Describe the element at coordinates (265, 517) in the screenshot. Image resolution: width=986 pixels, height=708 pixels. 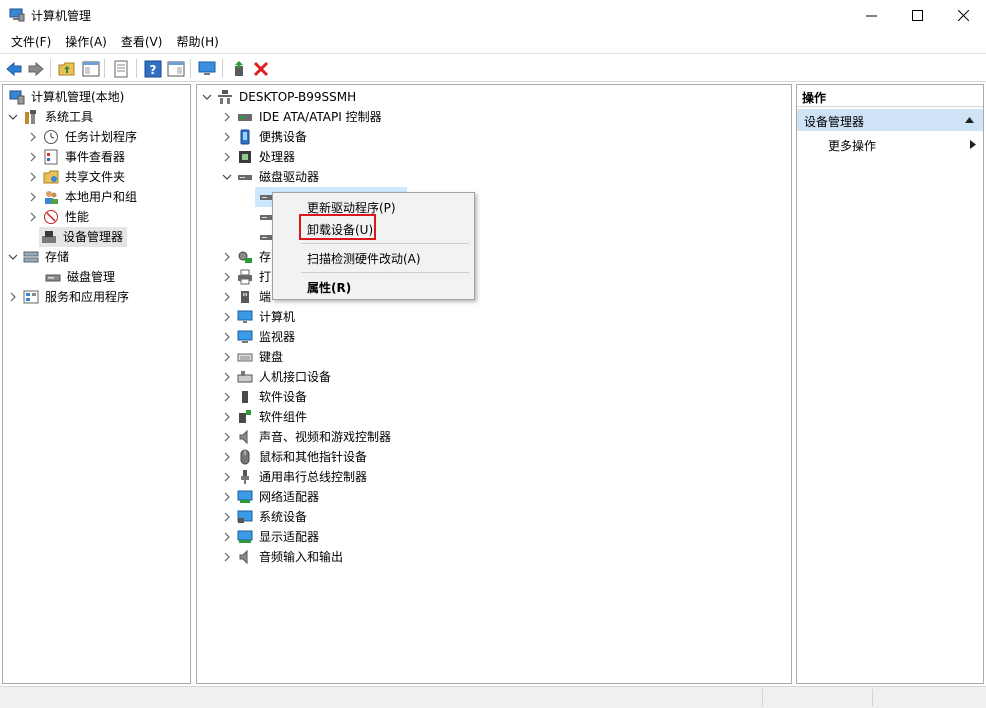
I see `device-category-system-devices: 系统设备` at that location.